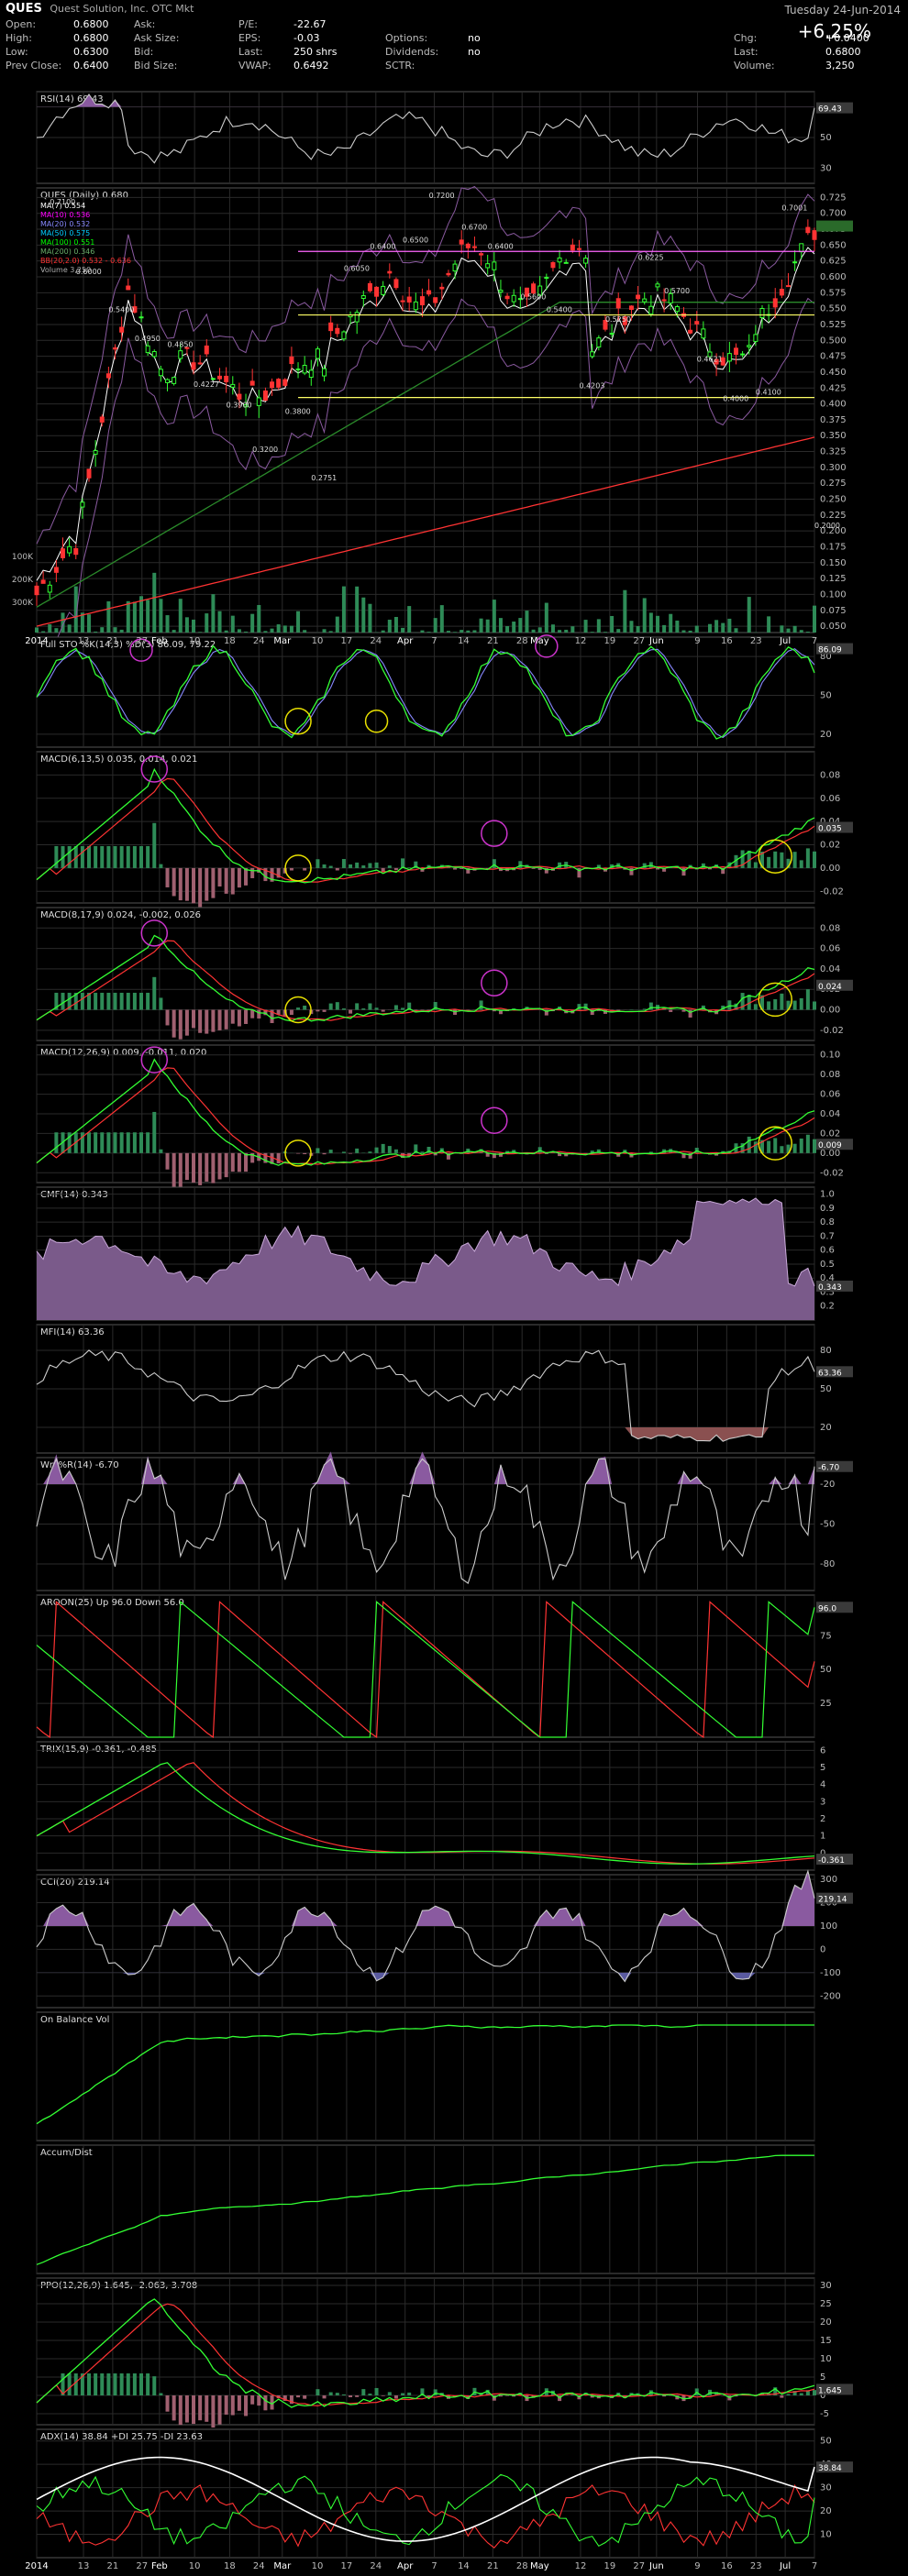  Describe the element at coordinates (830, 869) in the screenshot. I see `y-tick-label: 0.00` at that location.